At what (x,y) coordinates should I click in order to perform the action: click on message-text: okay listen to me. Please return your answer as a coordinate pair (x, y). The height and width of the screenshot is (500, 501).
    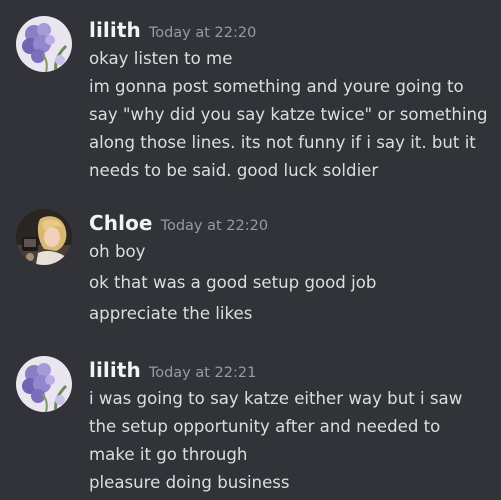
    Looking at the image, I should click on (161, 58).